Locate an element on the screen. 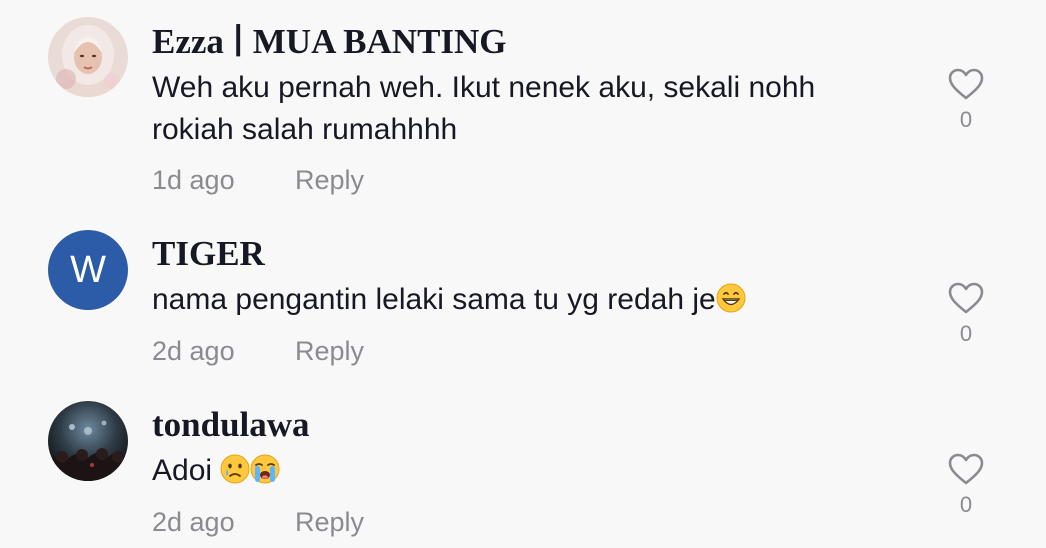 The width and height of the screenshot is (1046, 548). avatar-photo-crowd-icon is located at coordinates (88, 441).